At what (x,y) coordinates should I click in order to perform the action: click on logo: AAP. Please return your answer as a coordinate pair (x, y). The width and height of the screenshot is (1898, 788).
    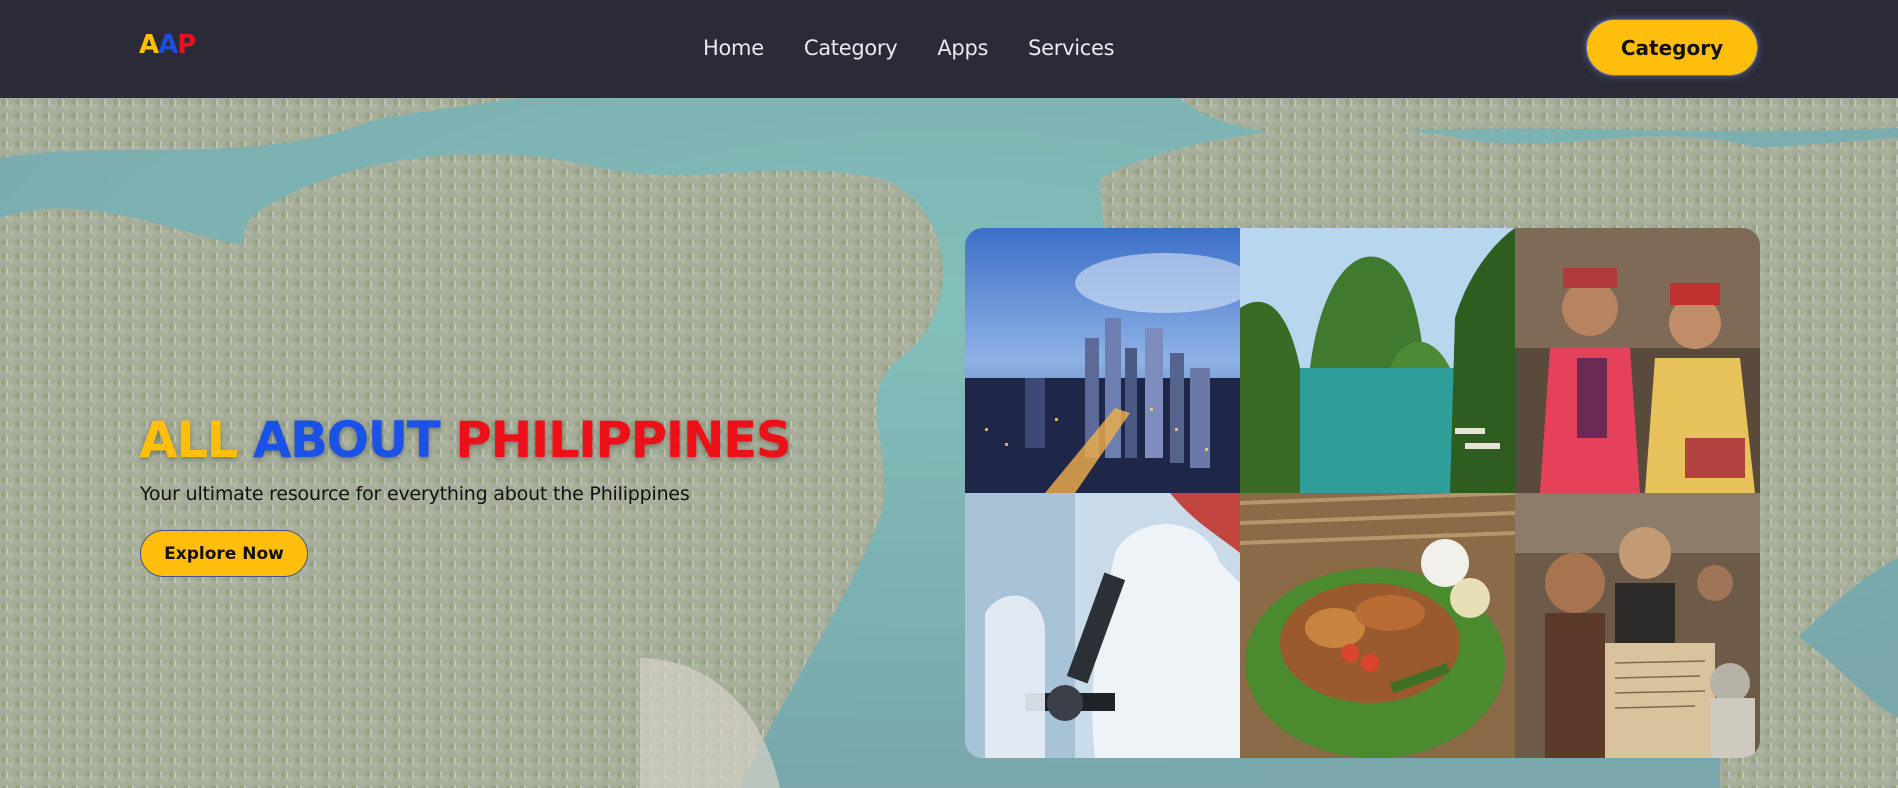
    Looking at the image, I should click on (167, 45).